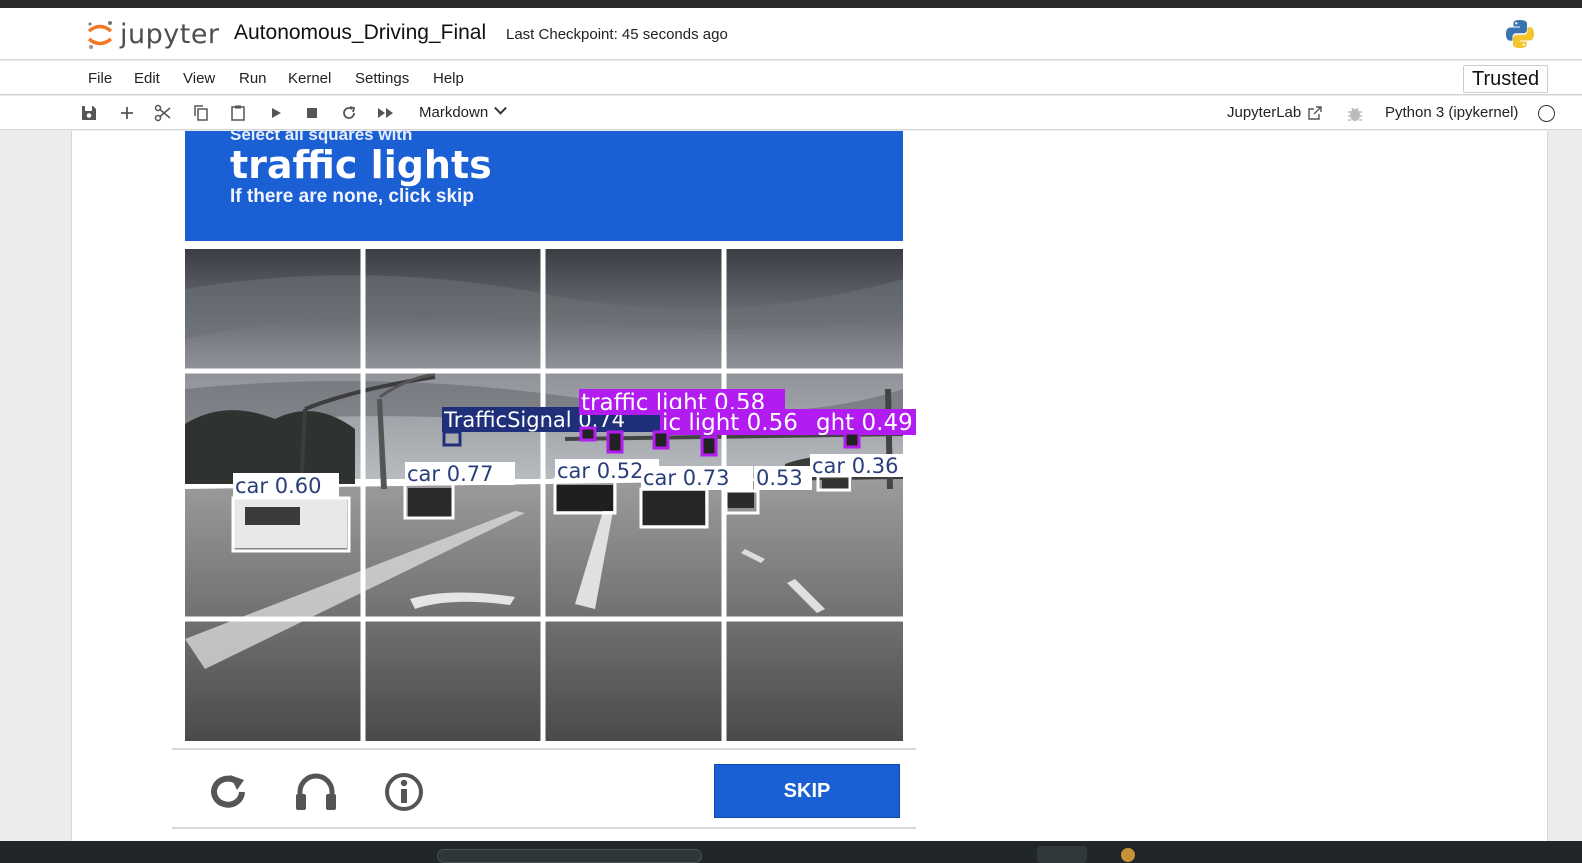 This screenshot has width=1582, height=863. What do you see at coordinates (1451, 112) in the screenshot?
I see `kernel-name: Python 3 (ipykernel)` at bounding box center [1451, 112].